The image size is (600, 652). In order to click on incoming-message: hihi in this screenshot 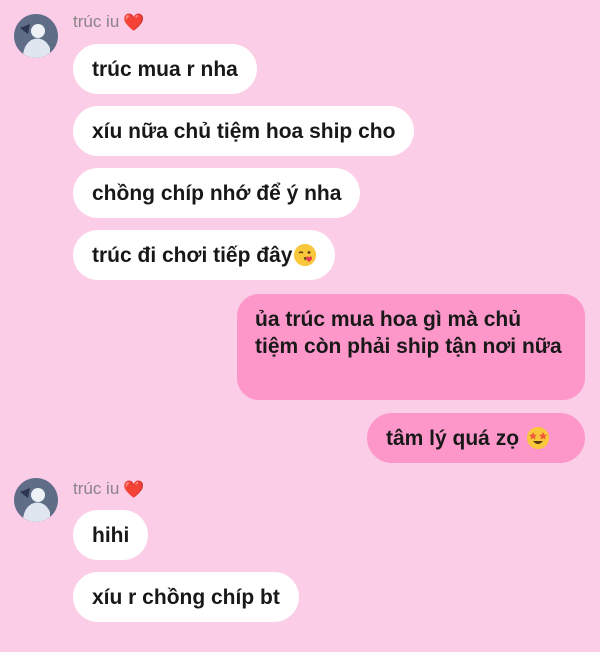, I will do `click(111, 535)`.